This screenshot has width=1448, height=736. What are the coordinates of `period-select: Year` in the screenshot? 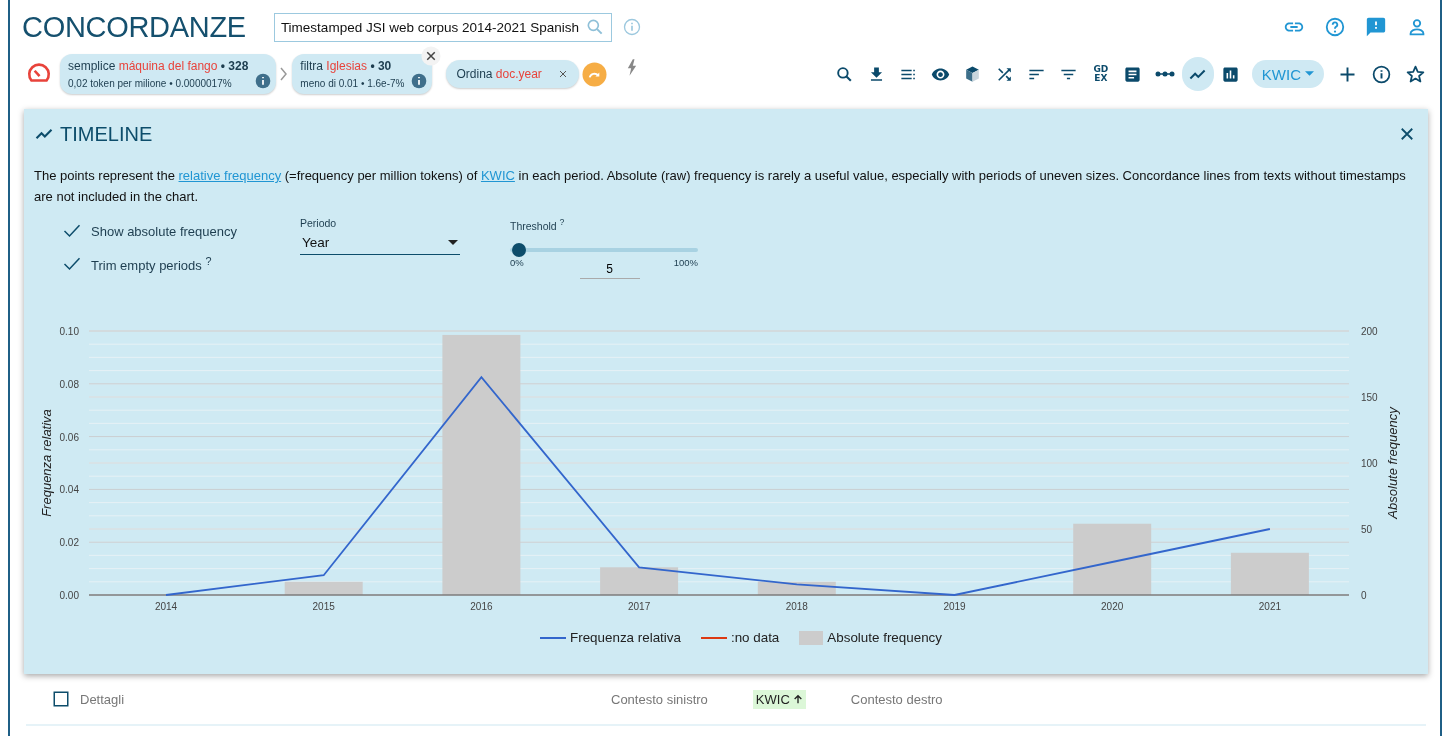 It's located at (380, 242).